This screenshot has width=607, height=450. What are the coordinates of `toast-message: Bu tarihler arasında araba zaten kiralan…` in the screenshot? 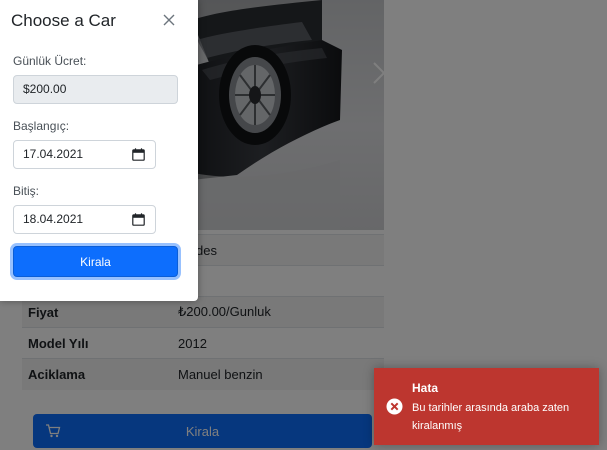 It's located at (491, 417).